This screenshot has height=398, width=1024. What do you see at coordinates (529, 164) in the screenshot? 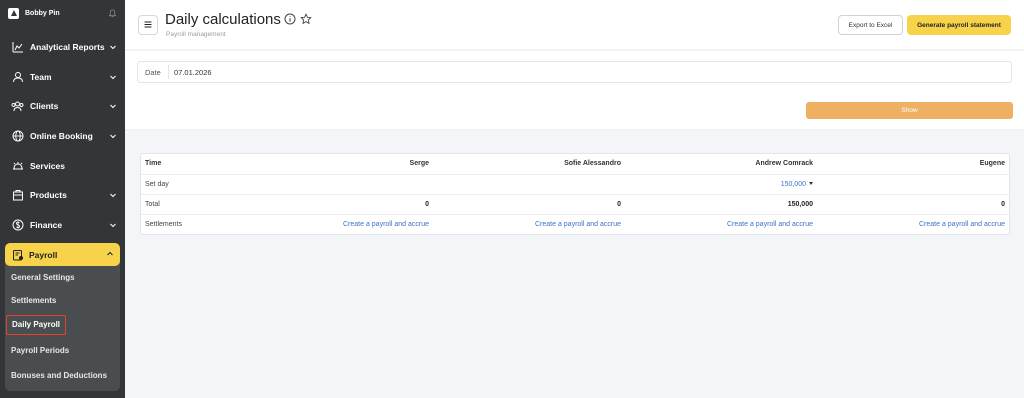
I see `column-header: Sofie Alessandro` at bounding box center [529, 164].